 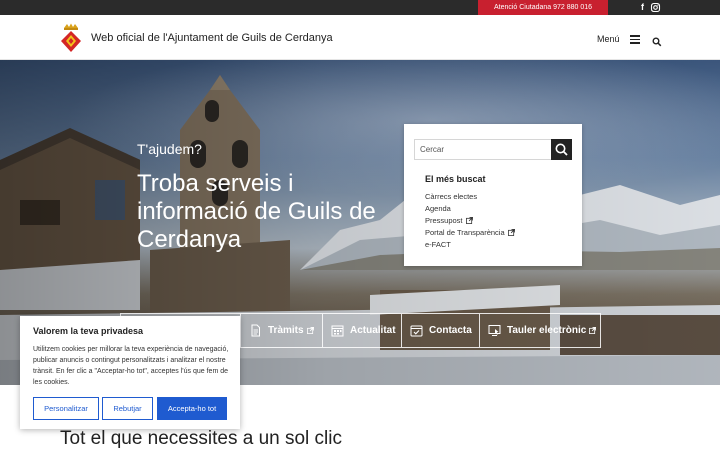 What do you see at coordinates (608, 39) in the screenshot?
I see `menu-label: Menú` at bounding box center [608, 39].